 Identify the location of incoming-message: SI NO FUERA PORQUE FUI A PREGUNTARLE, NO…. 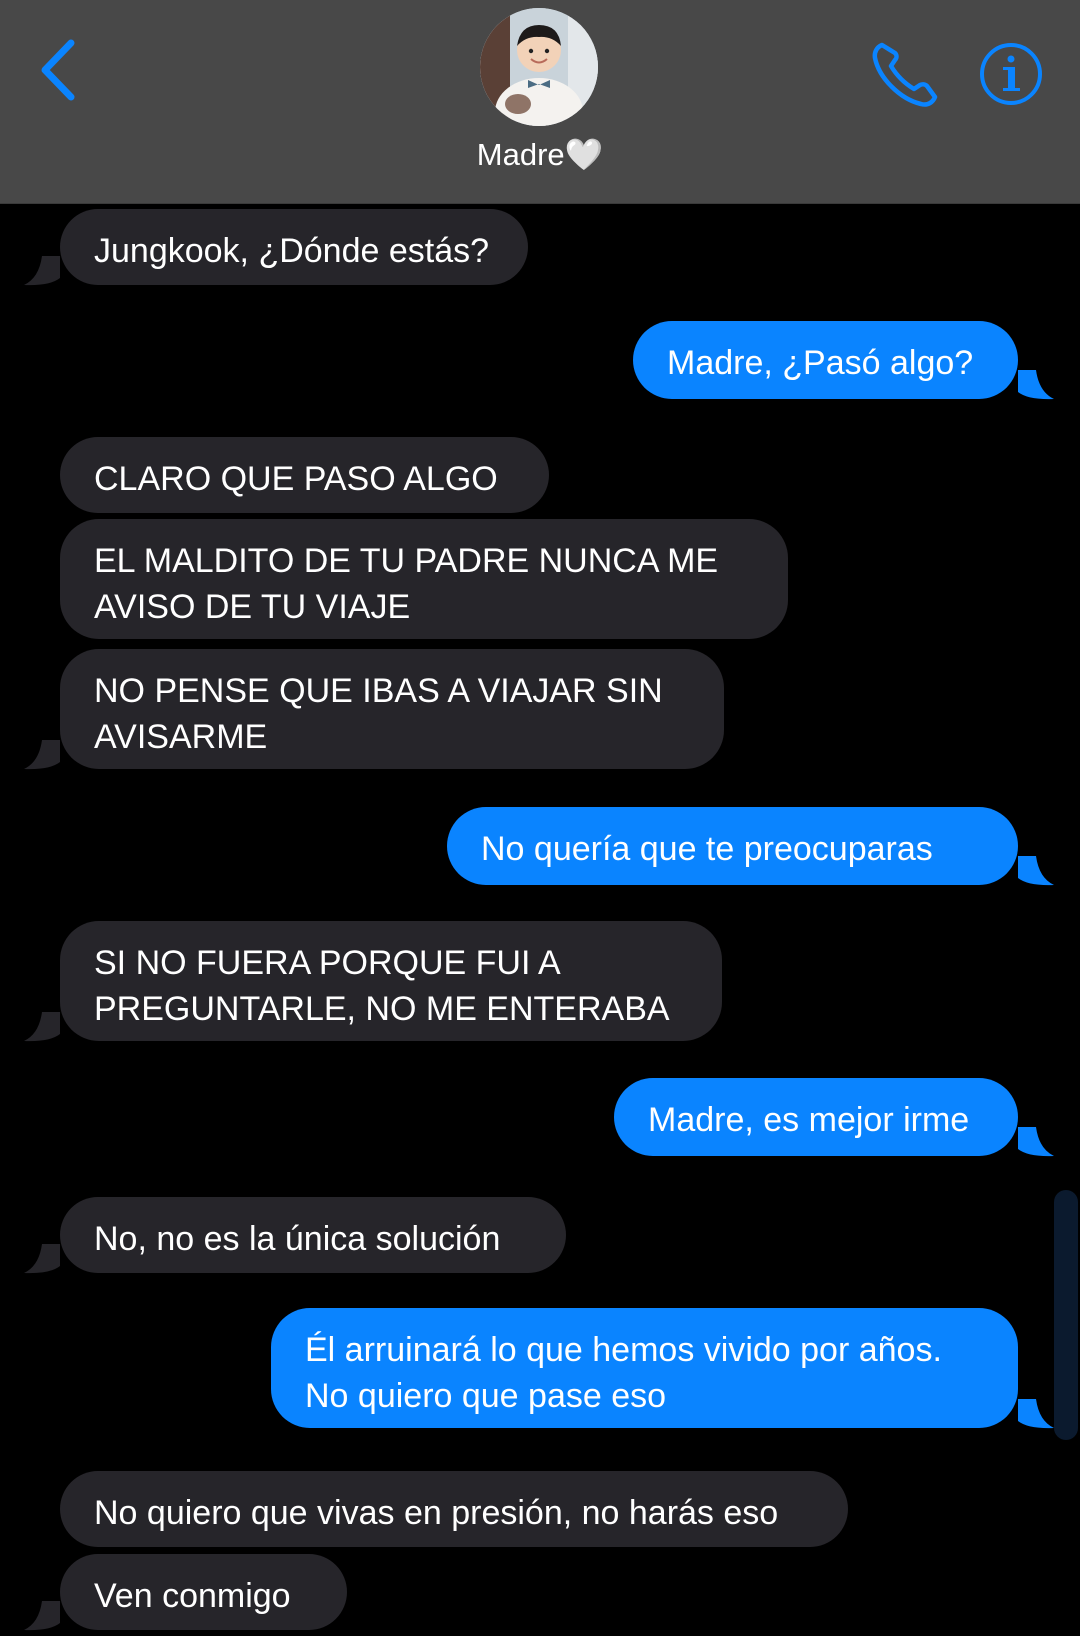
(391, 981).